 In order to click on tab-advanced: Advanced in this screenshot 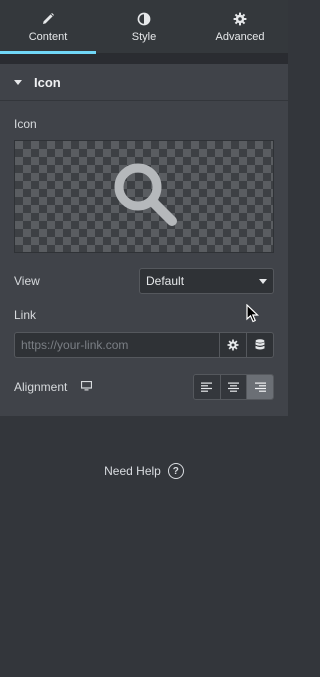, I will do `click(240, 26)`.